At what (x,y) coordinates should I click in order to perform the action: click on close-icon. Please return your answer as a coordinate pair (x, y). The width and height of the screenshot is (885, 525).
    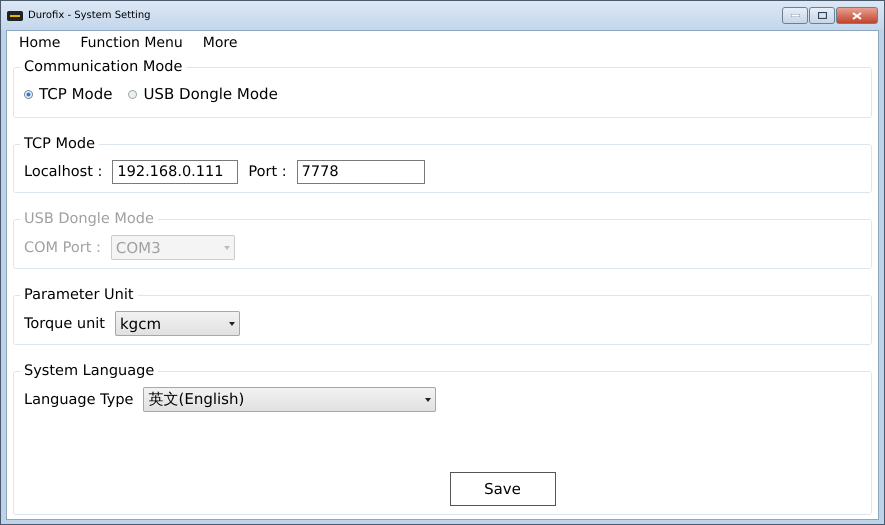
    Looking at the image, I should click on (857, 16).